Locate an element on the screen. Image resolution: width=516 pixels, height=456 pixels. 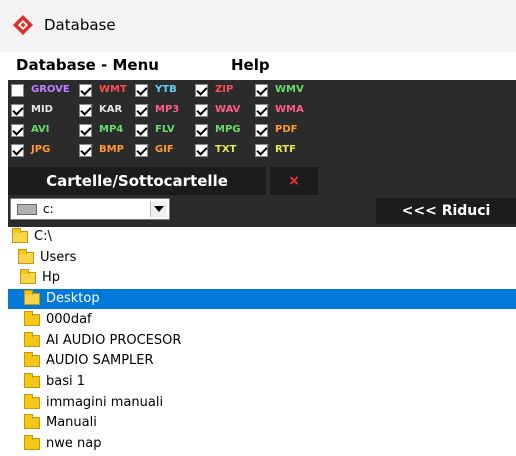
tree-item-label: basi 1 is located at coordinates (66, 381).